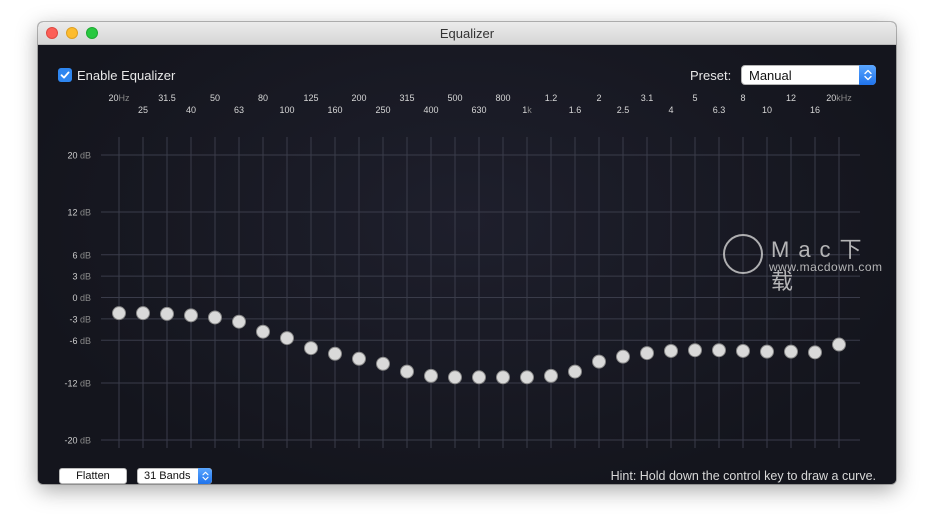 This screenshot has width=941, height=519. I want to click on y-tick-label: -6 dB, so click(80, 341).